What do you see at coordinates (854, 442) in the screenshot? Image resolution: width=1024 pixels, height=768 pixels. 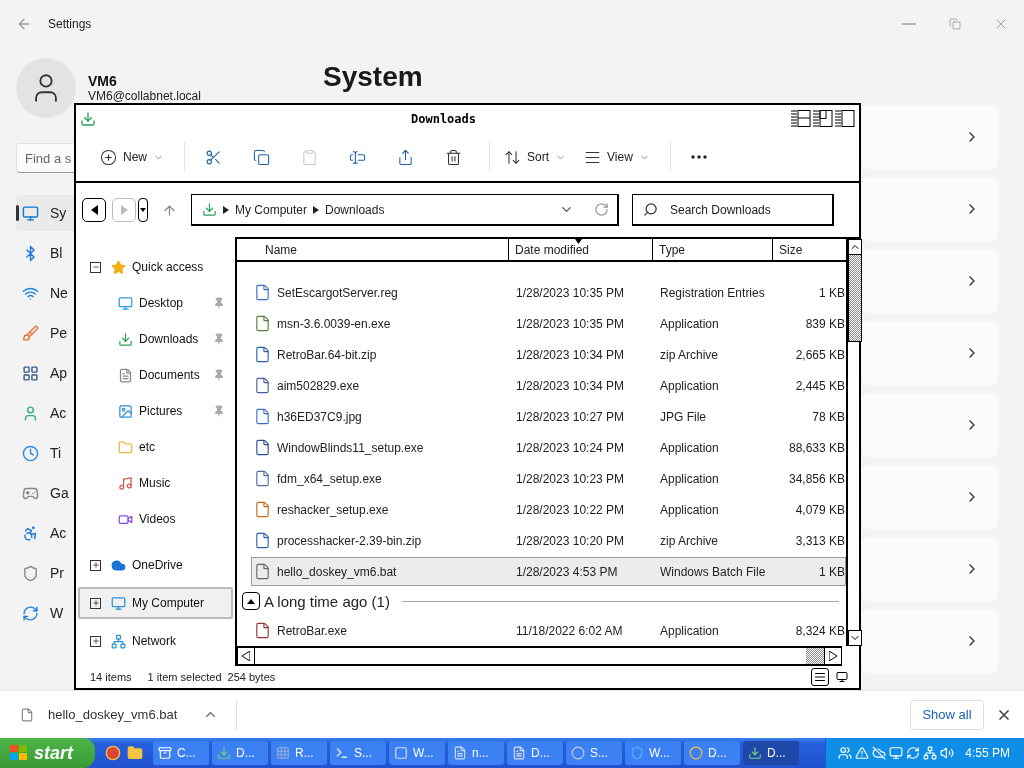 I see `vertical-scrollbar` at bounding box center [854, 442].